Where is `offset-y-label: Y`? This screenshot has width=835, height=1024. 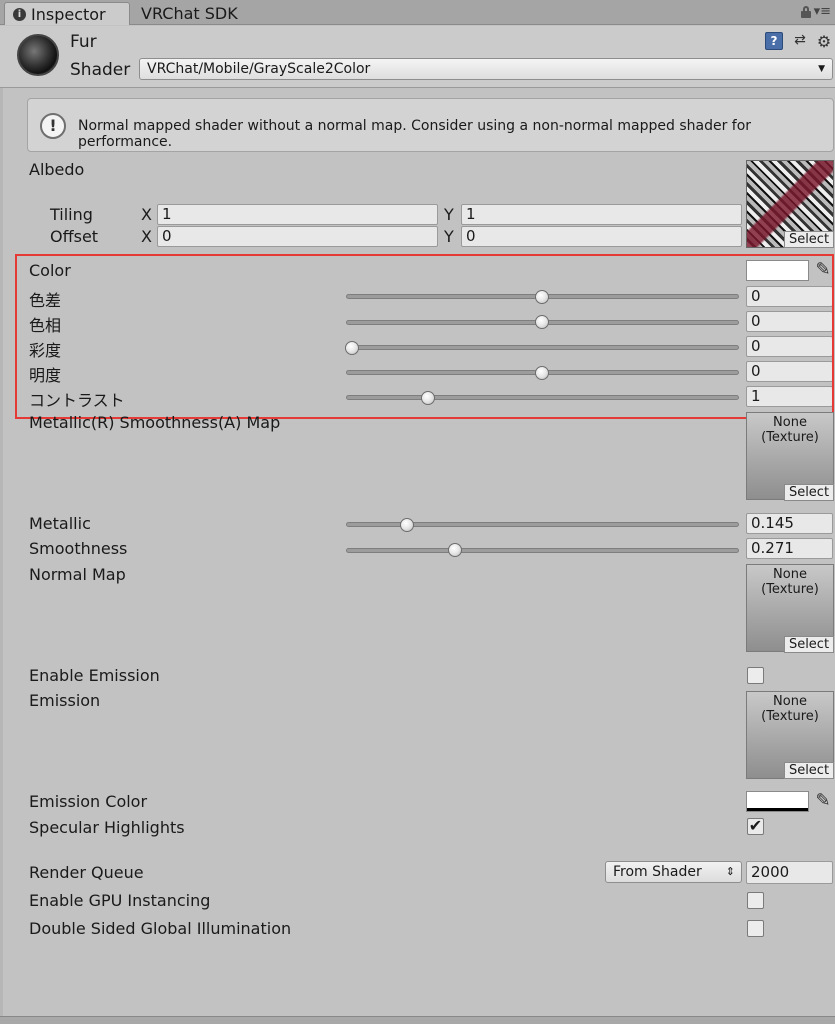
offset-y-label: Y is located at coordinates (449, 236).